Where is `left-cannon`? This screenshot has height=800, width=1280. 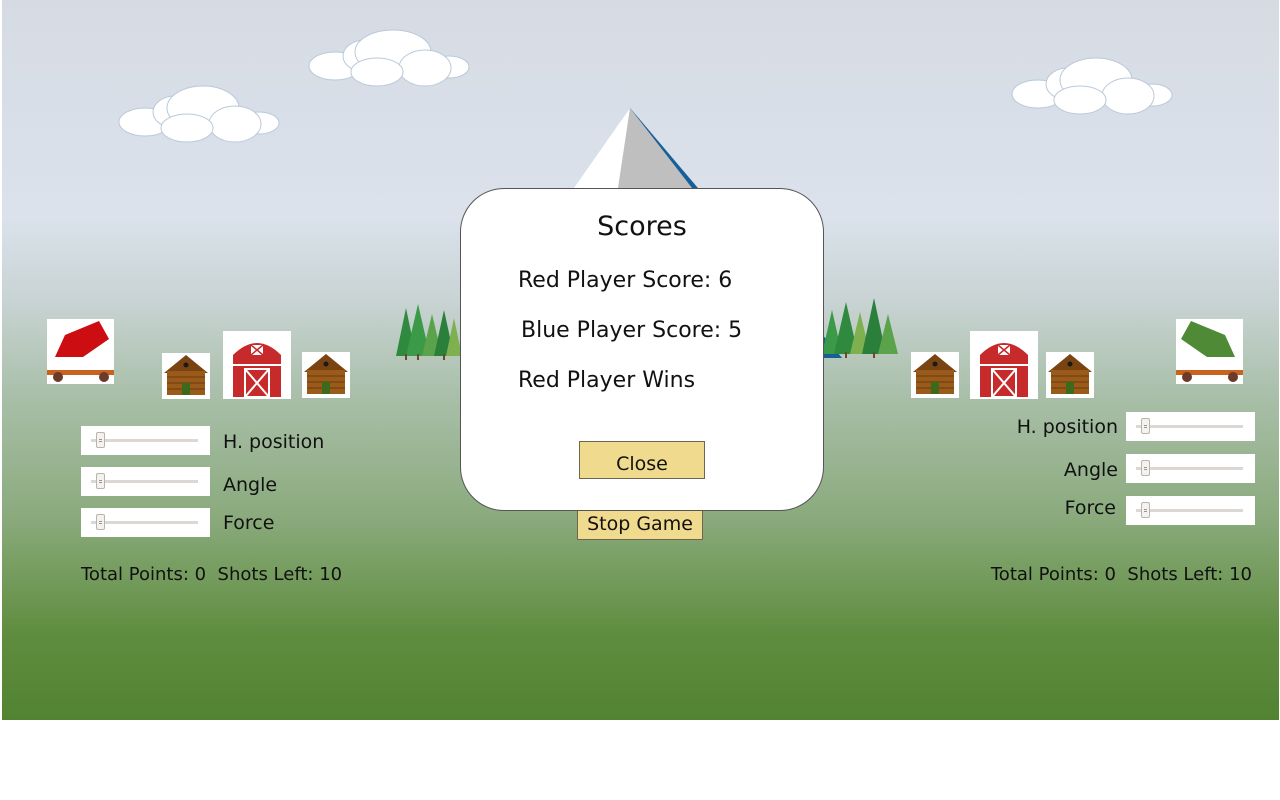
left-cannon is located at coordinates (80, 351).